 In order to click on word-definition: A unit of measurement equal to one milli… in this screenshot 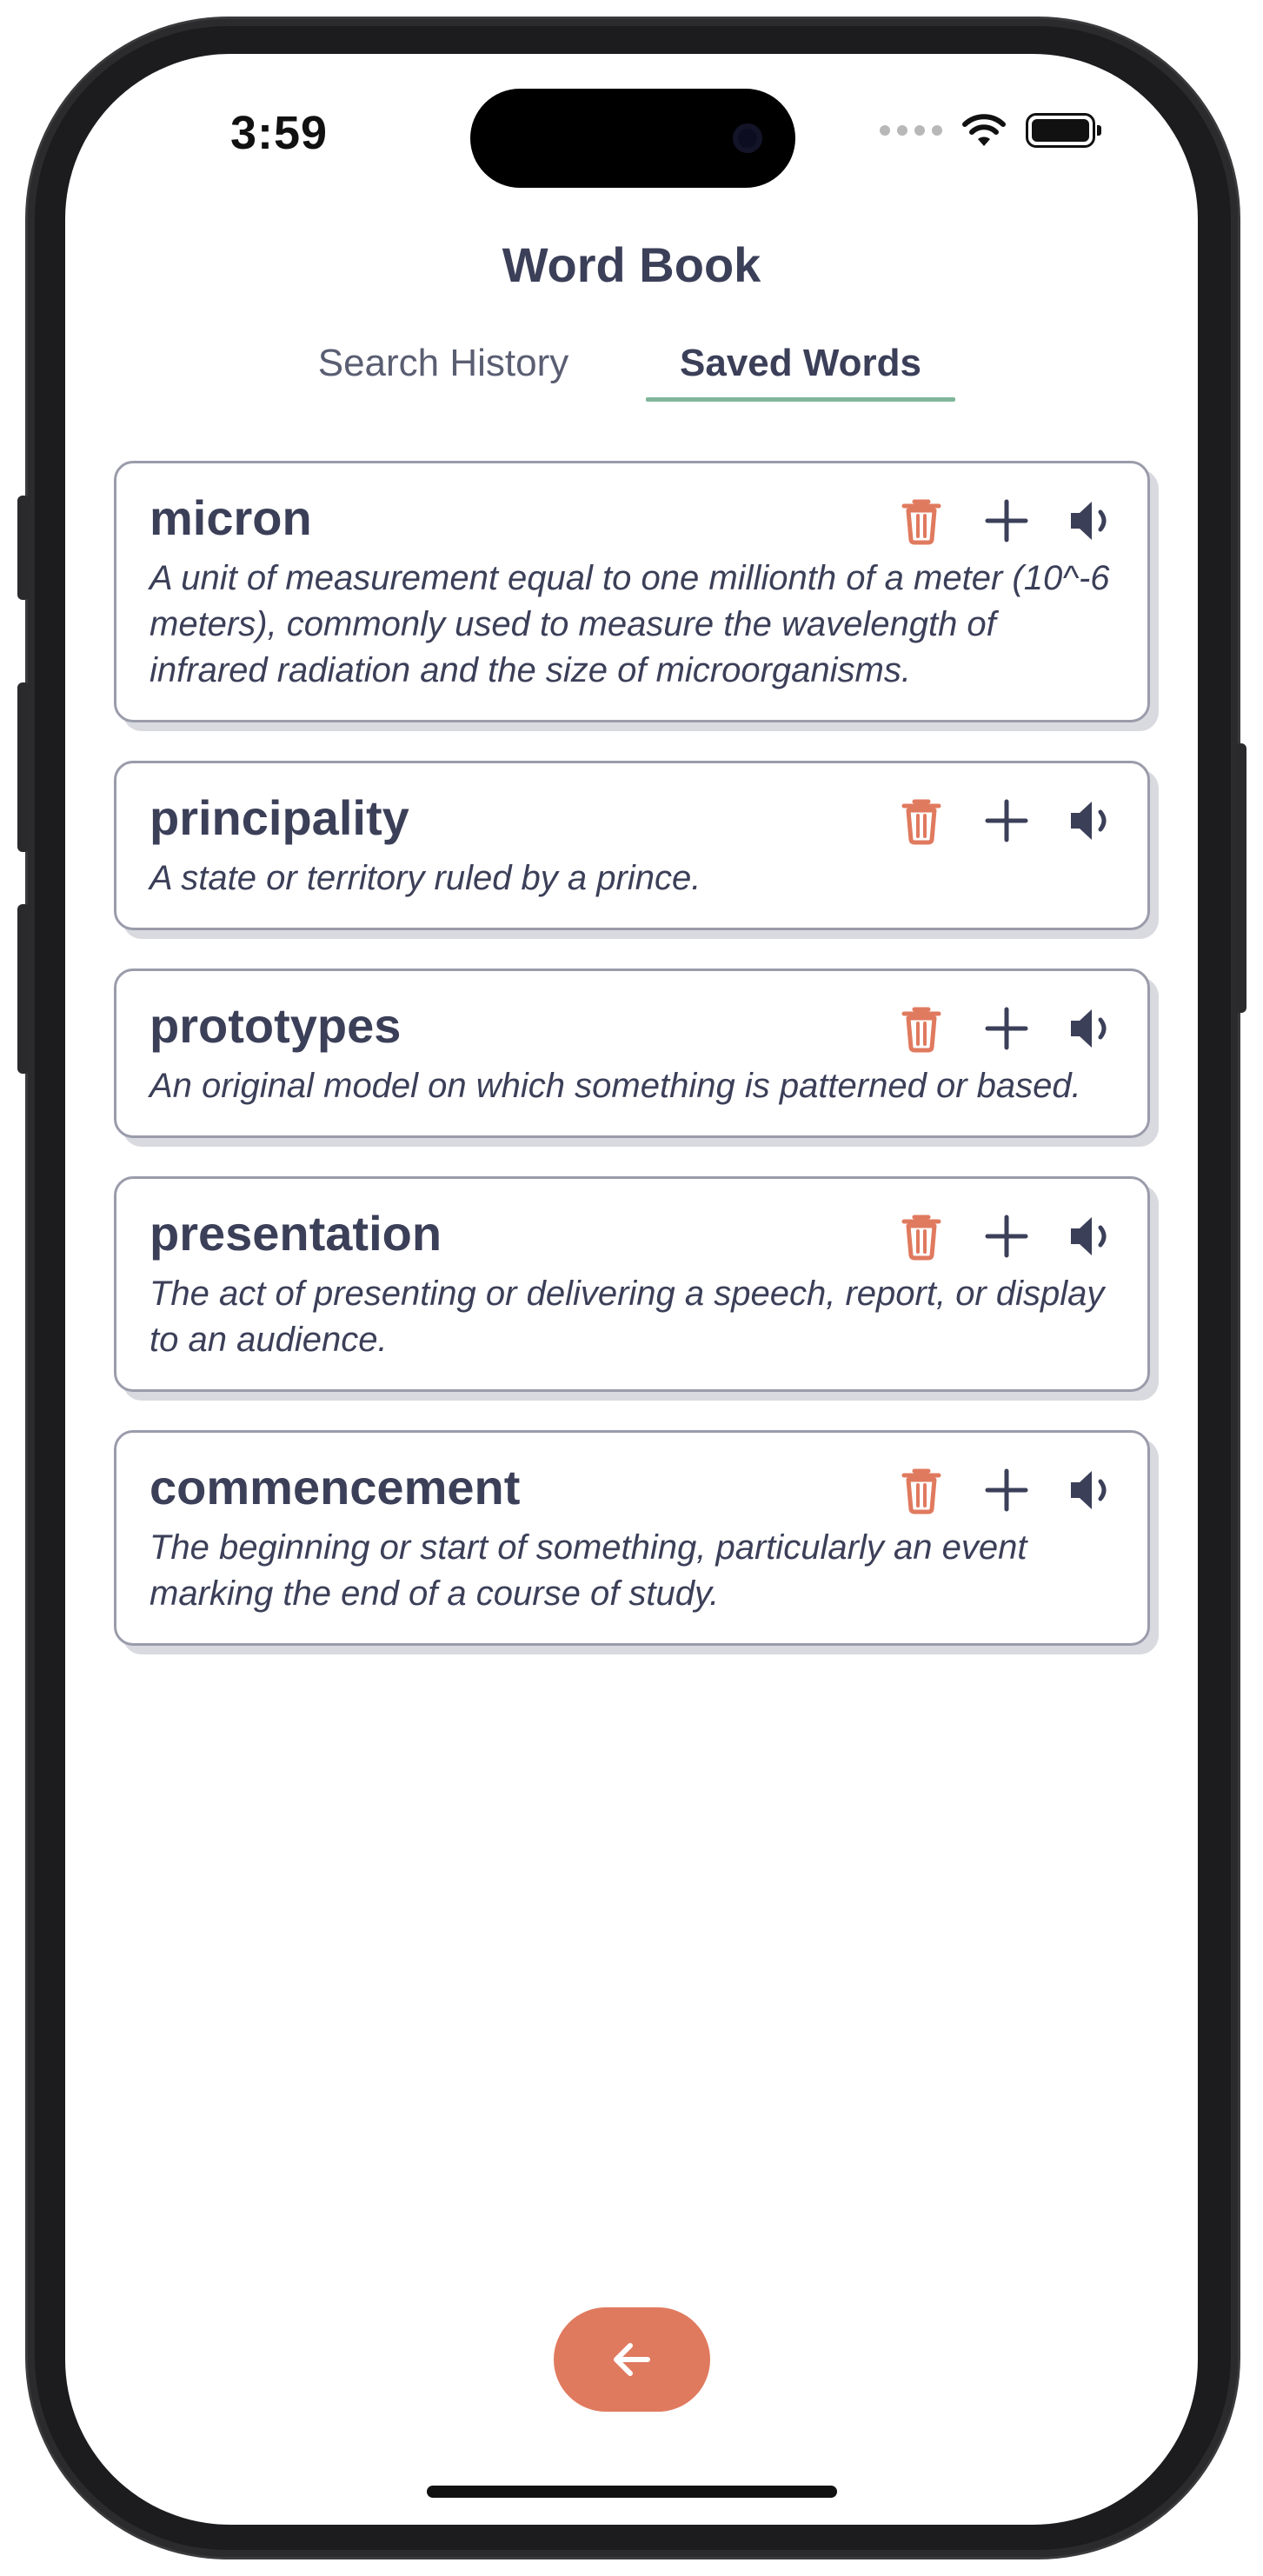, I will do `click(630, 624)`.